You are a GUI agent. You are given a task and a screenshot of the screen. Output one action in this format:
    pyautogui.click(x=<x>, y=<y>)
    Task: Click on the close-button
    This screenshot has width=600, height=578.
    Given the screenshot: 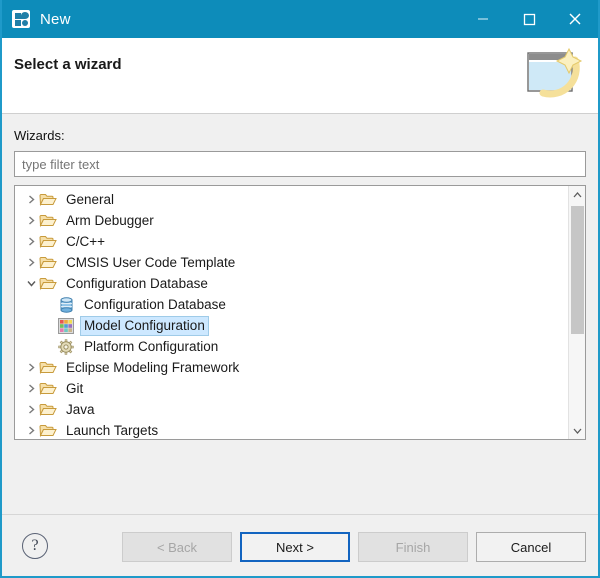 What is the action you would take?
    pyautogui.click(x=575, y=19)
    